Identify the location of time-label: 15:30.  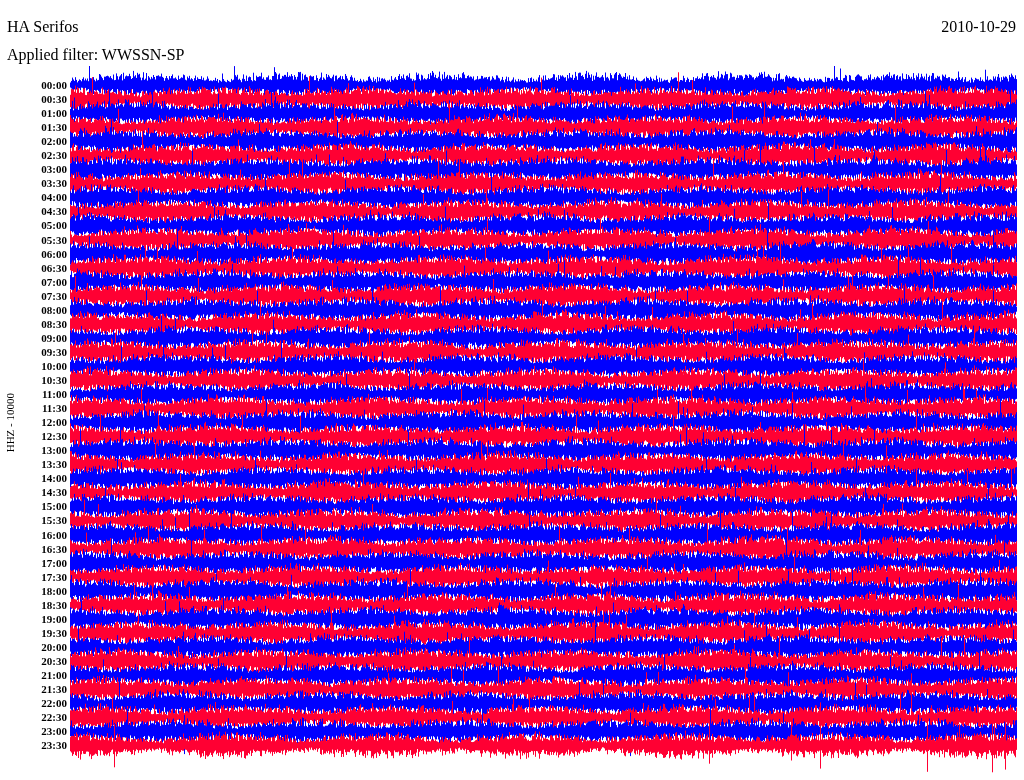
(54, 521).